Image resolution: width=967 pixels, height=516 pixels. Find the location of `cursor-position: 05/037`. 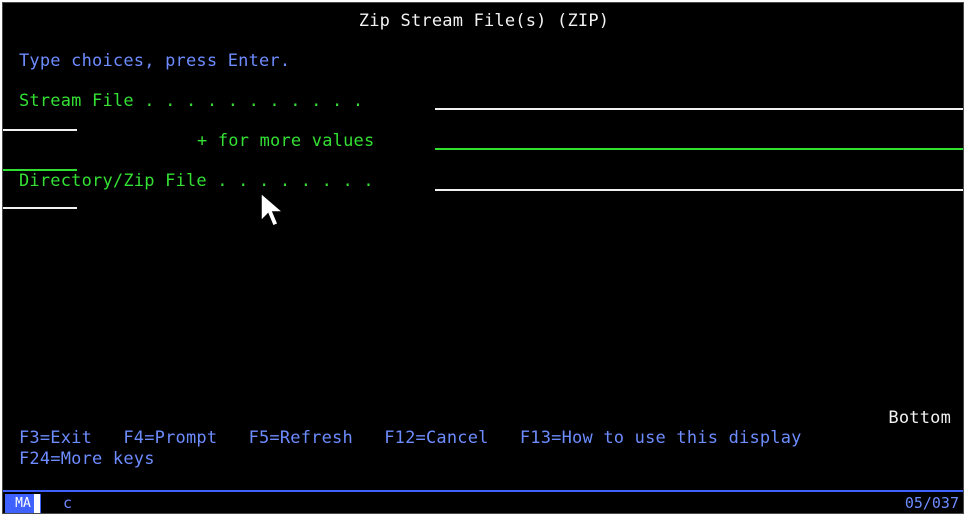

cursor-position: 05/037 is located at coordinates (931, 503).